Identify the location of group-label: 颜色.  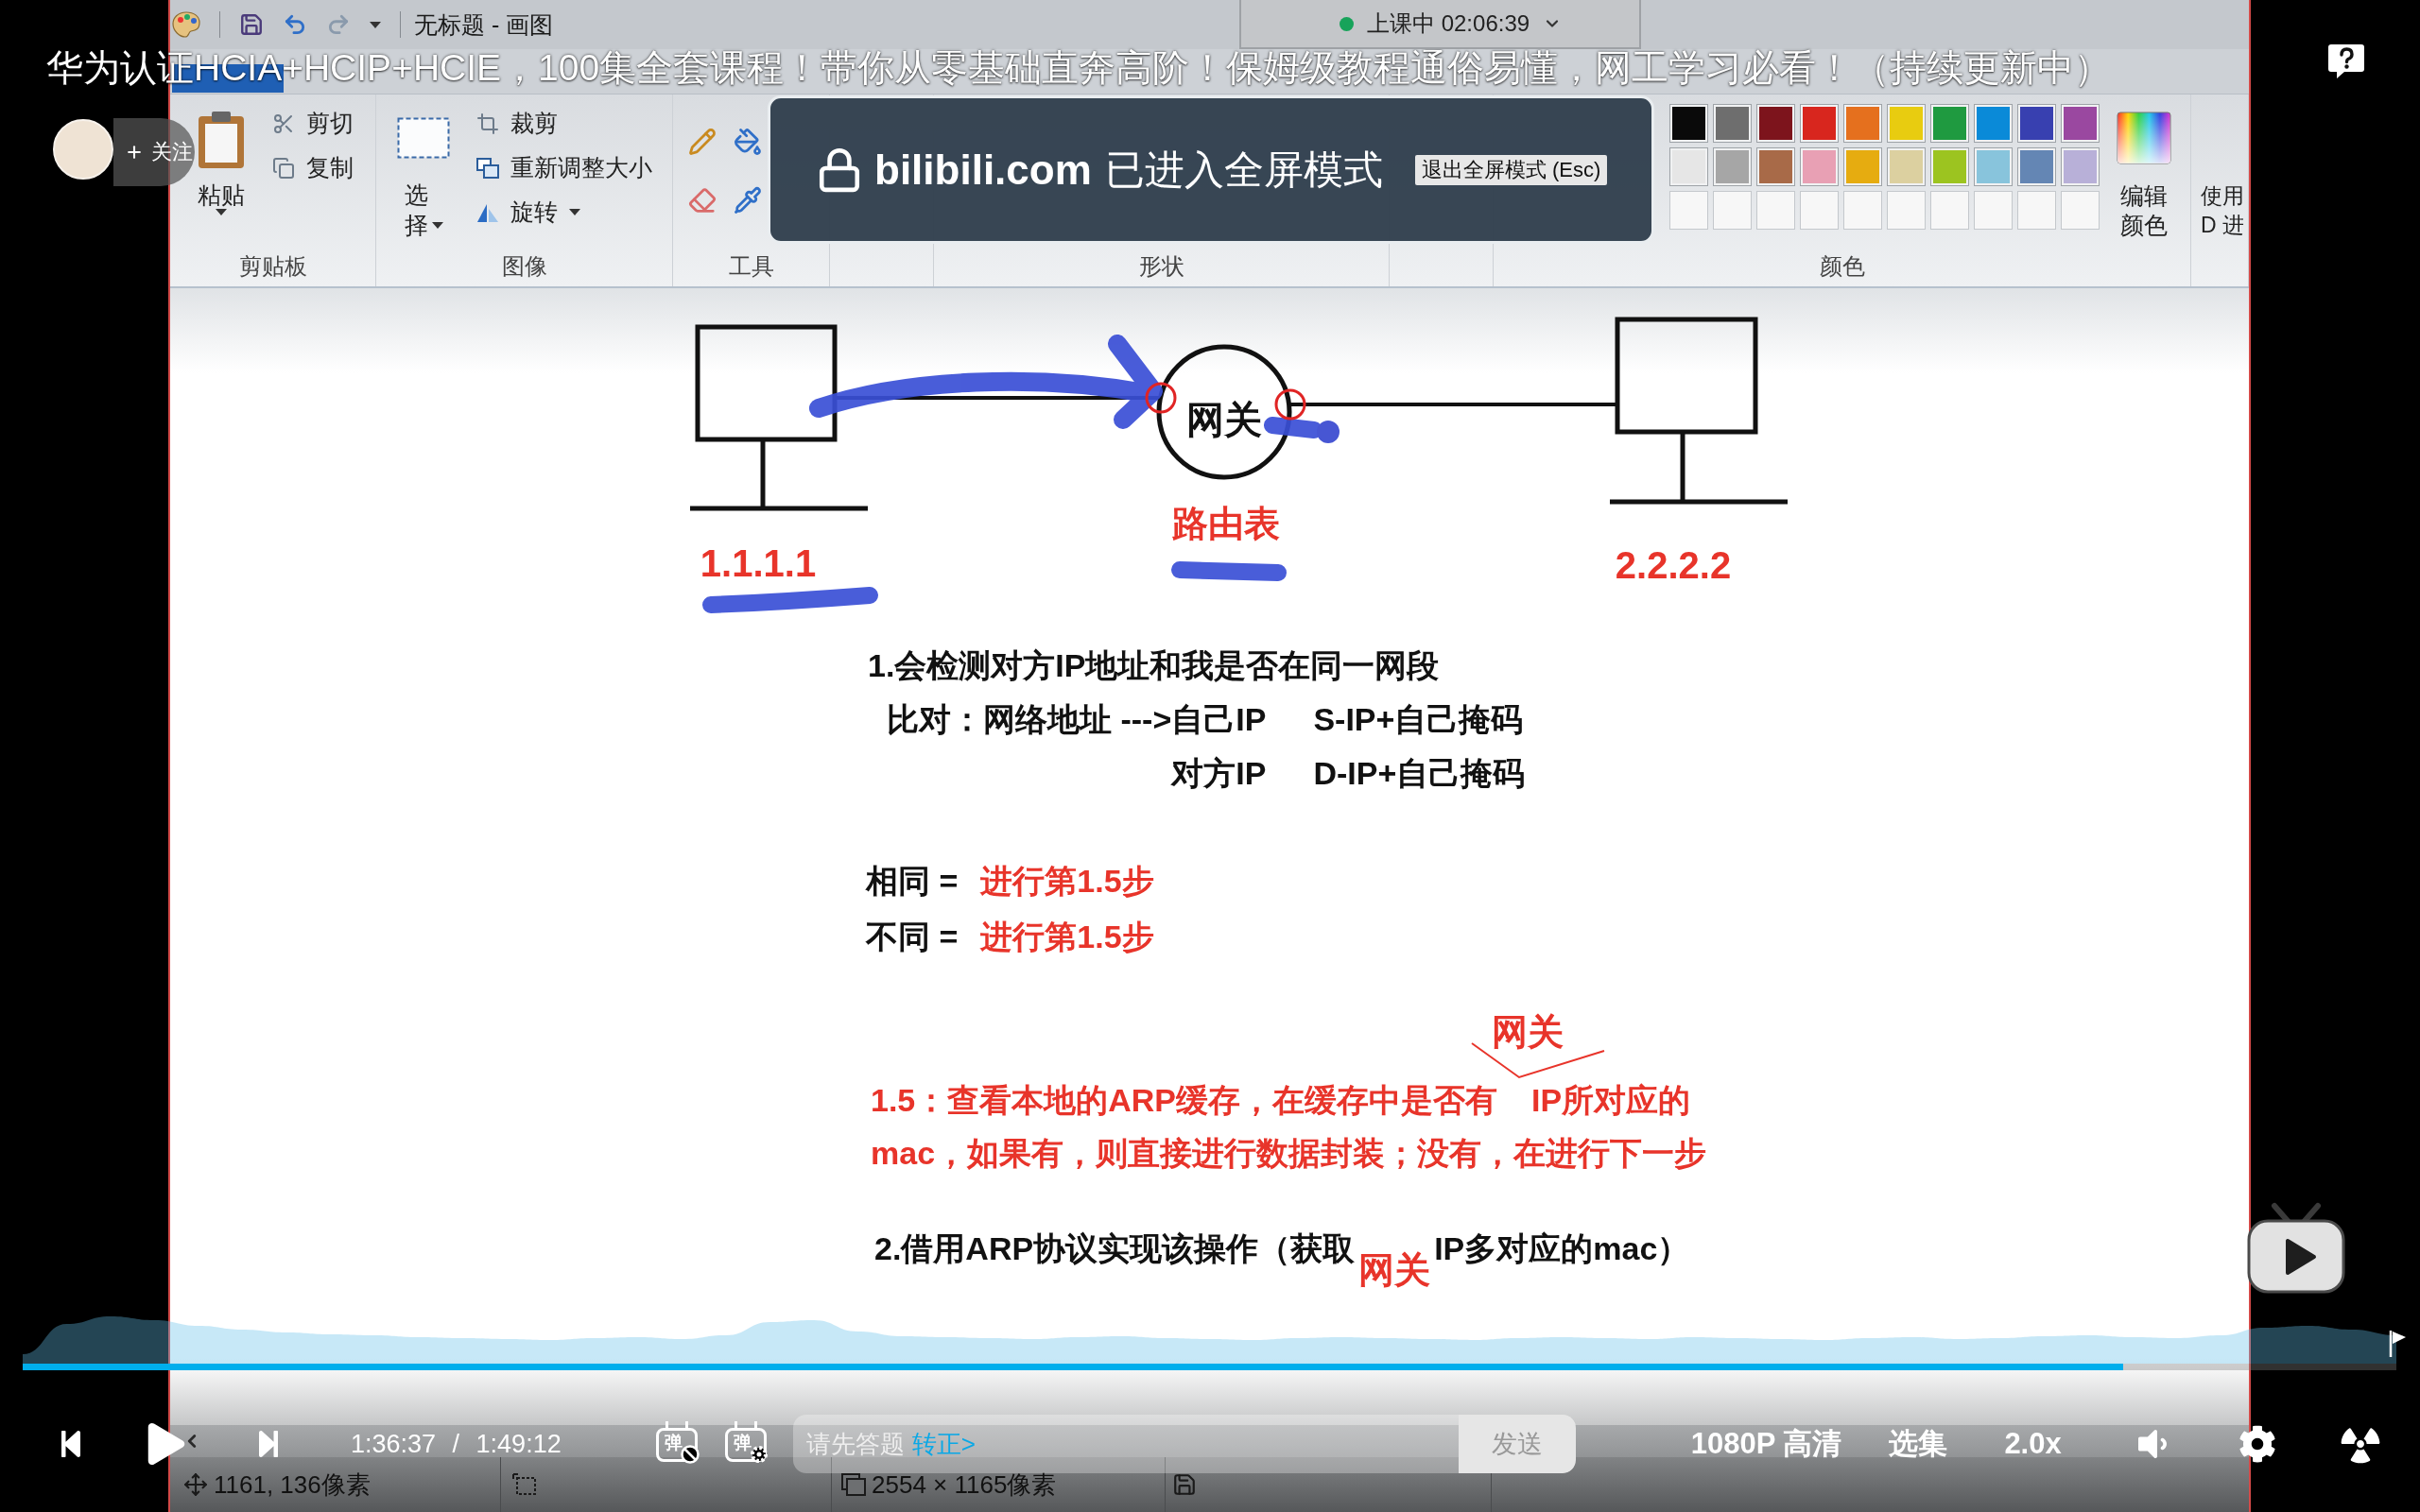
(1842, 266).